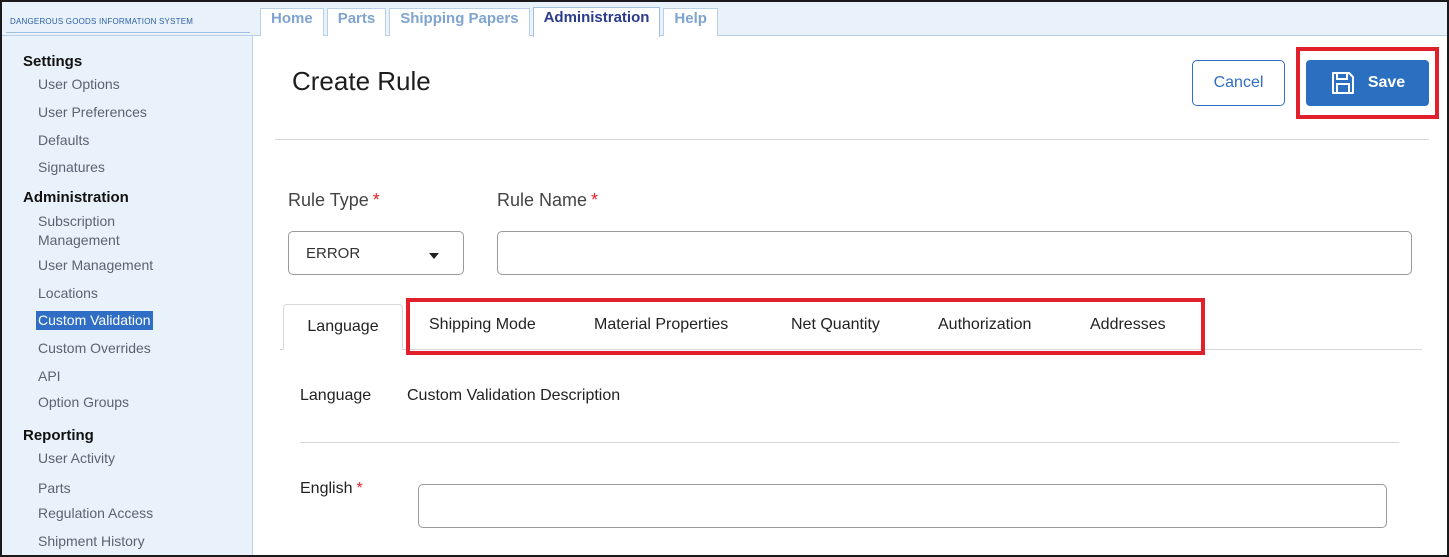 Image resolution: width=1449 pixels, height=557 pixels. What do you see at coordinates (53, 61) in the screenshot?
I see `sidebar-heading-settings: Settings` at bounding box center [53, 61].